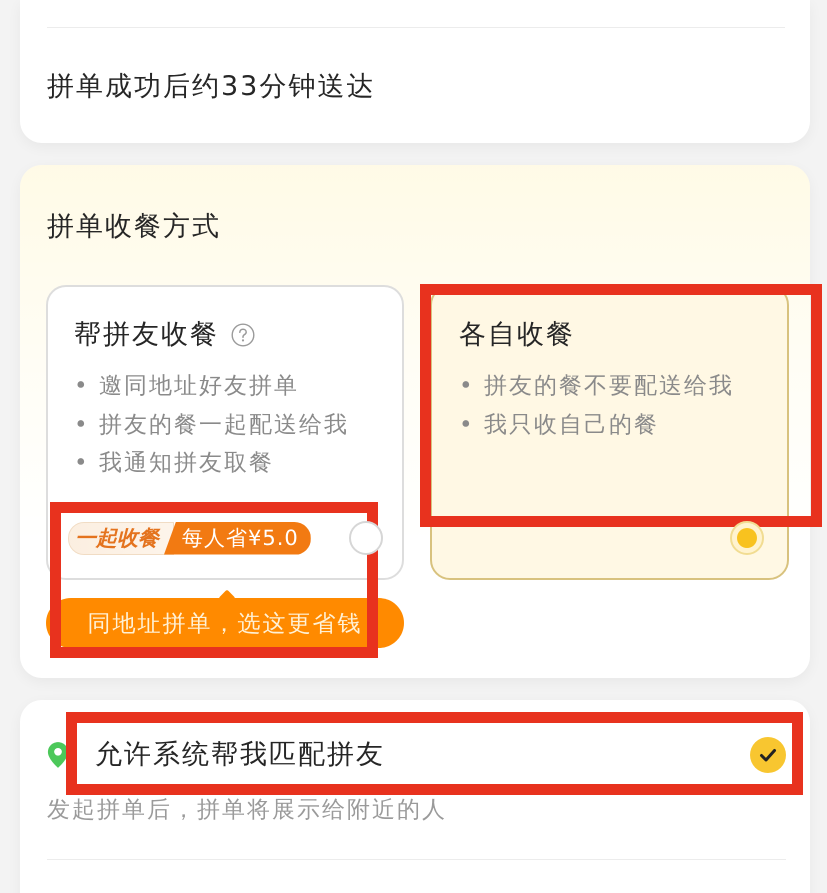  I want to click on option-bullet-text: • 拼友的餐不要配送给我, so click(597, 386).